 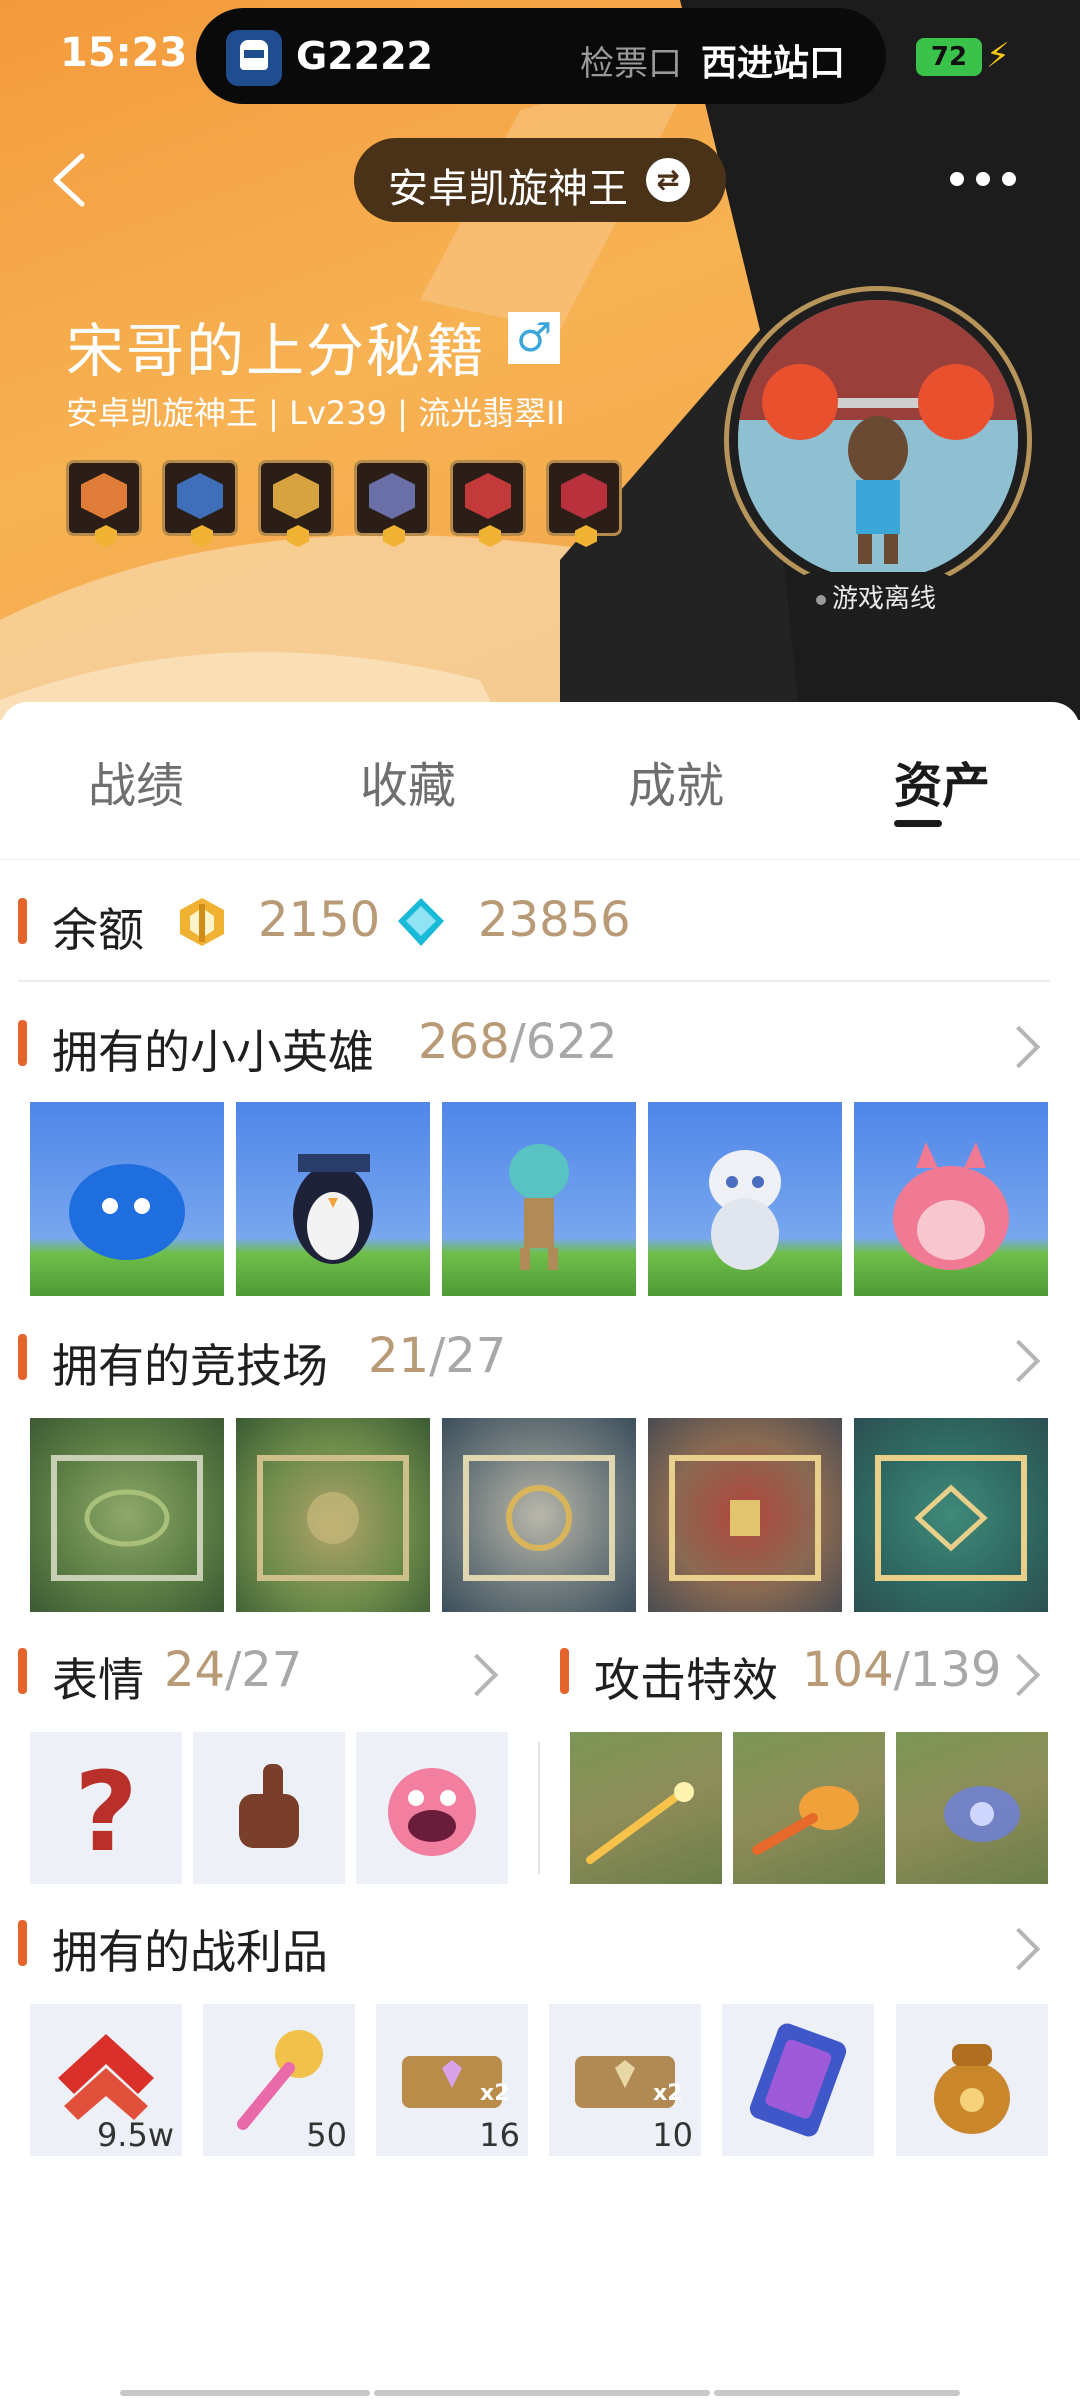 I want to click on server-switch-button: 安卓凯旋神王 ⇄, so click(x=540, y=180).